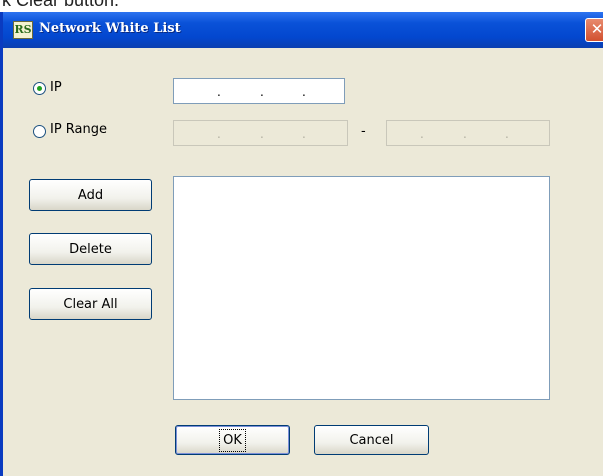  I want to click on add-button-label: Add, so click(90, 195).